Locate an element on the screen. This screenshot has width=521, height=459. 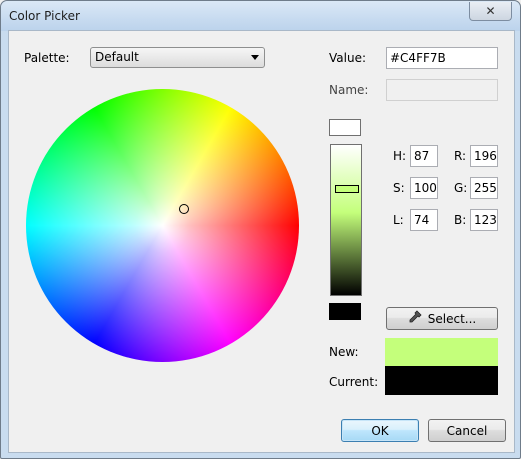
close-icon: ✕ is located at coordinates (490, 11).